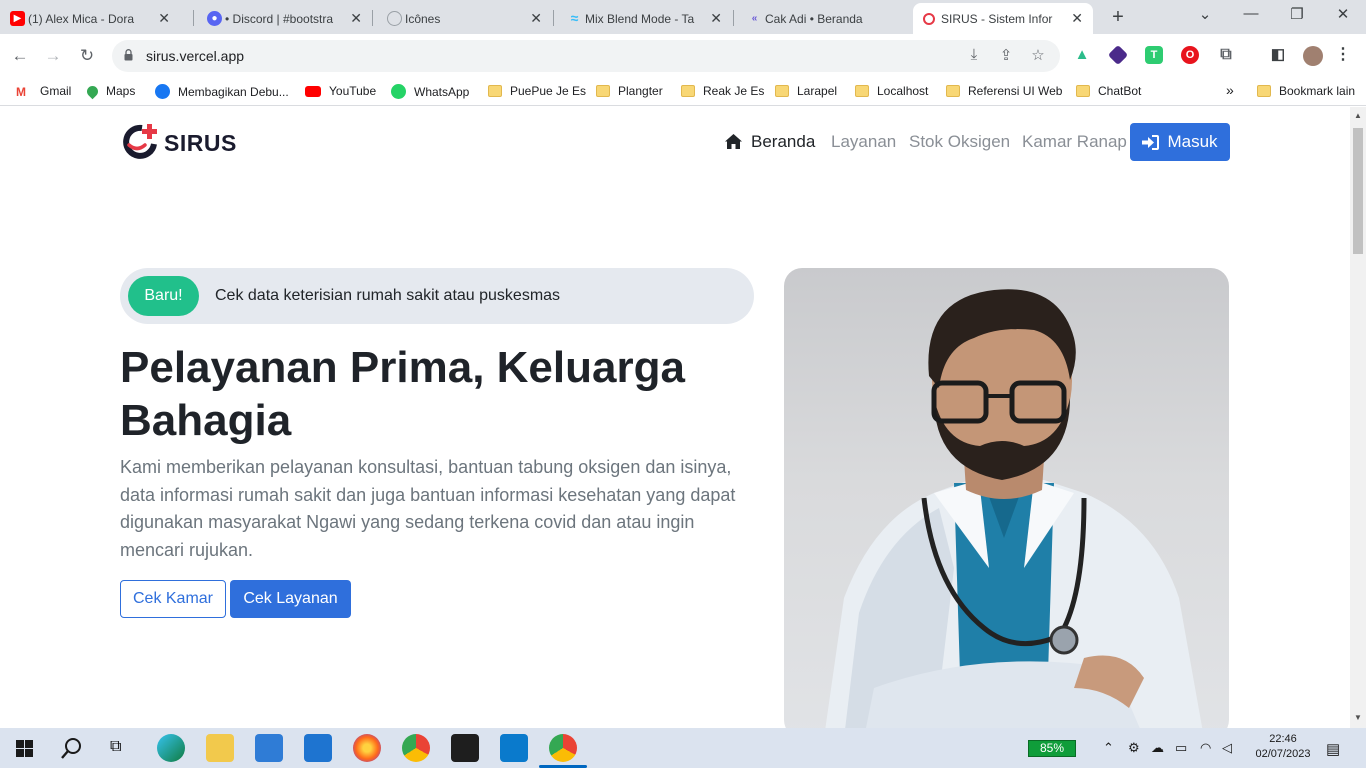 This screenshot has width=1366, height=768. What do you see at coordinates (629, 91) in the screenshot?
I see `bookmark-folder: Plangter` at bounding box center [629, 91].